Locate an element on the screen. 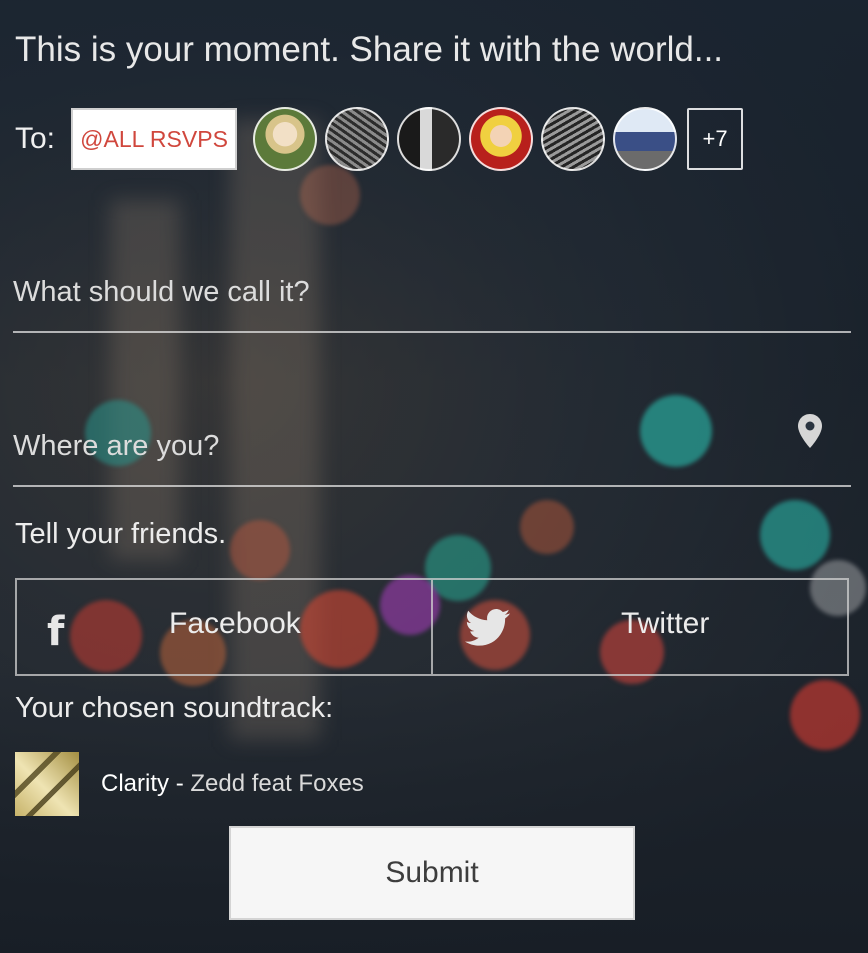 The width and height of the screenshot is (868, 953). location-input is located at coordinates (432, 446).